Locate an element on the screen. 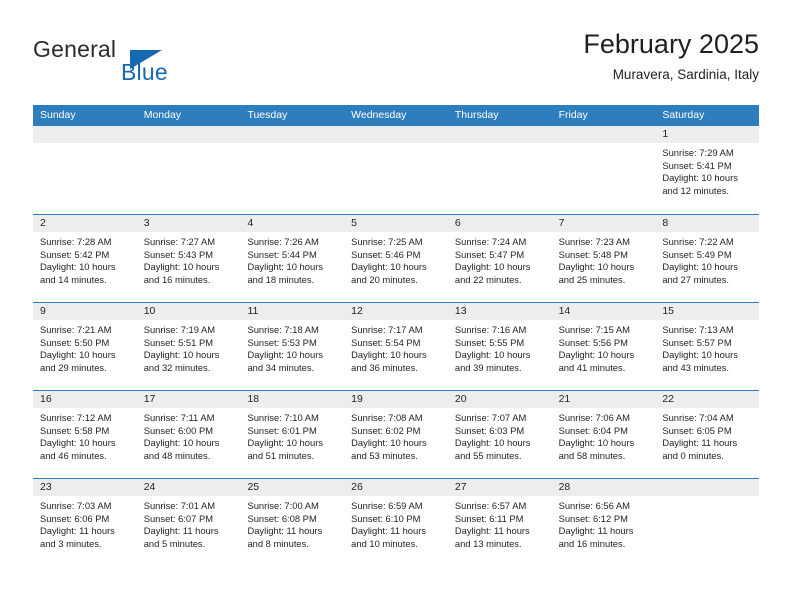  sunset-text: Sunset: 6:04 PM is located at coordinates (593, 430).